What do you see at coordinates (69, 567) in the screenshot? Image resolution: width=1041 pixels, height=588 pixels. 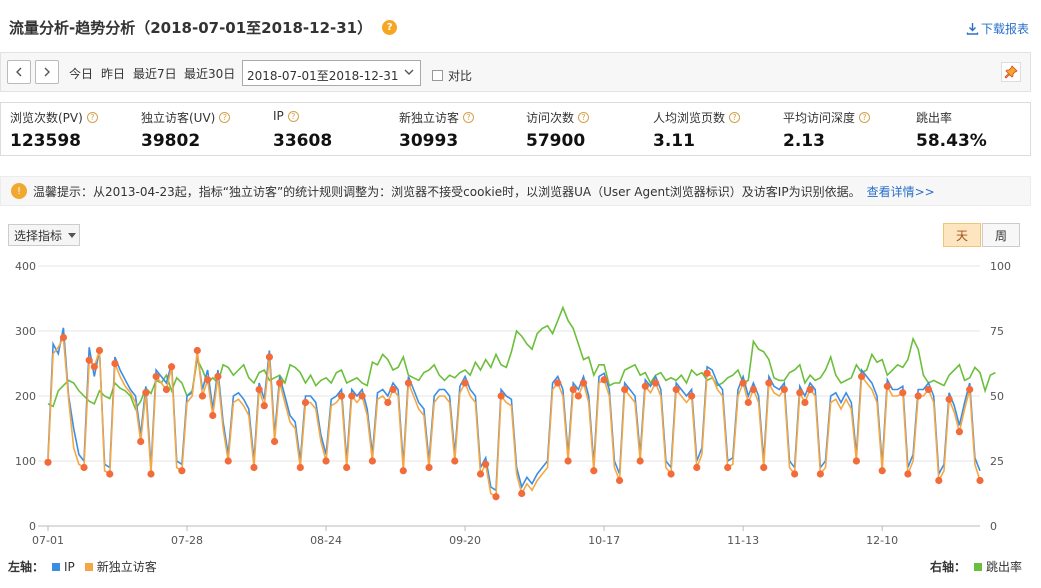 I see `legend-ip-label: IP` at bounding box center [69, 567].